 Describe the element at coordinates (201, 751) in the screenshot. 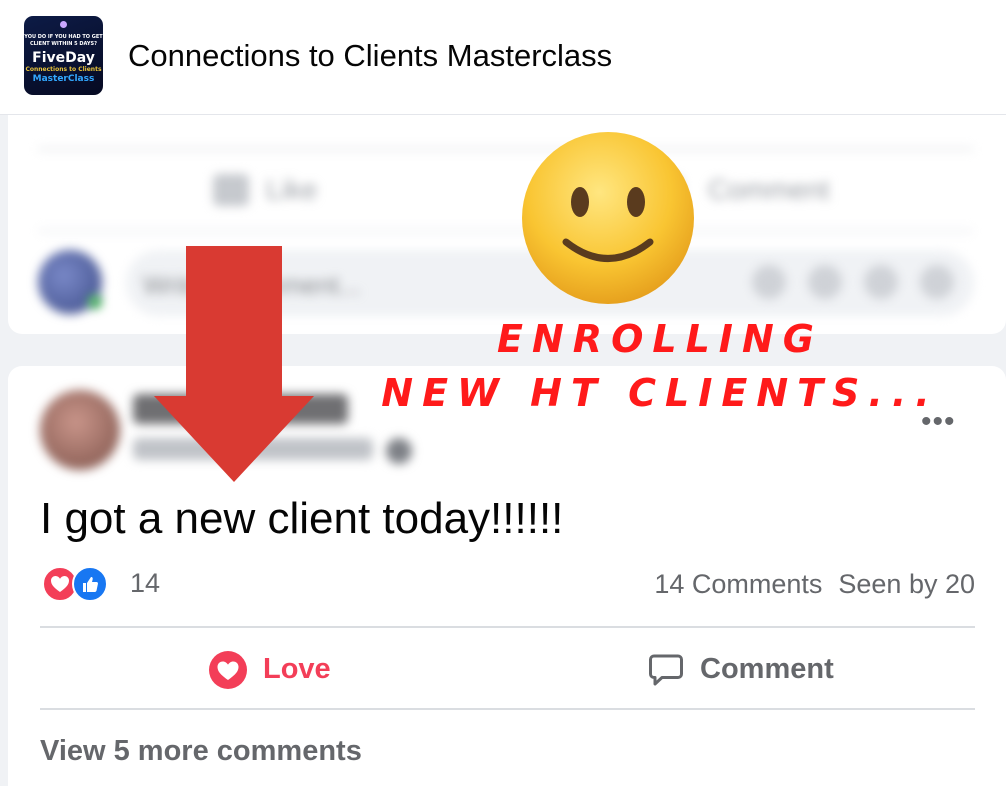

I see `view-more-comments-link: View 5 more comments` at that location.